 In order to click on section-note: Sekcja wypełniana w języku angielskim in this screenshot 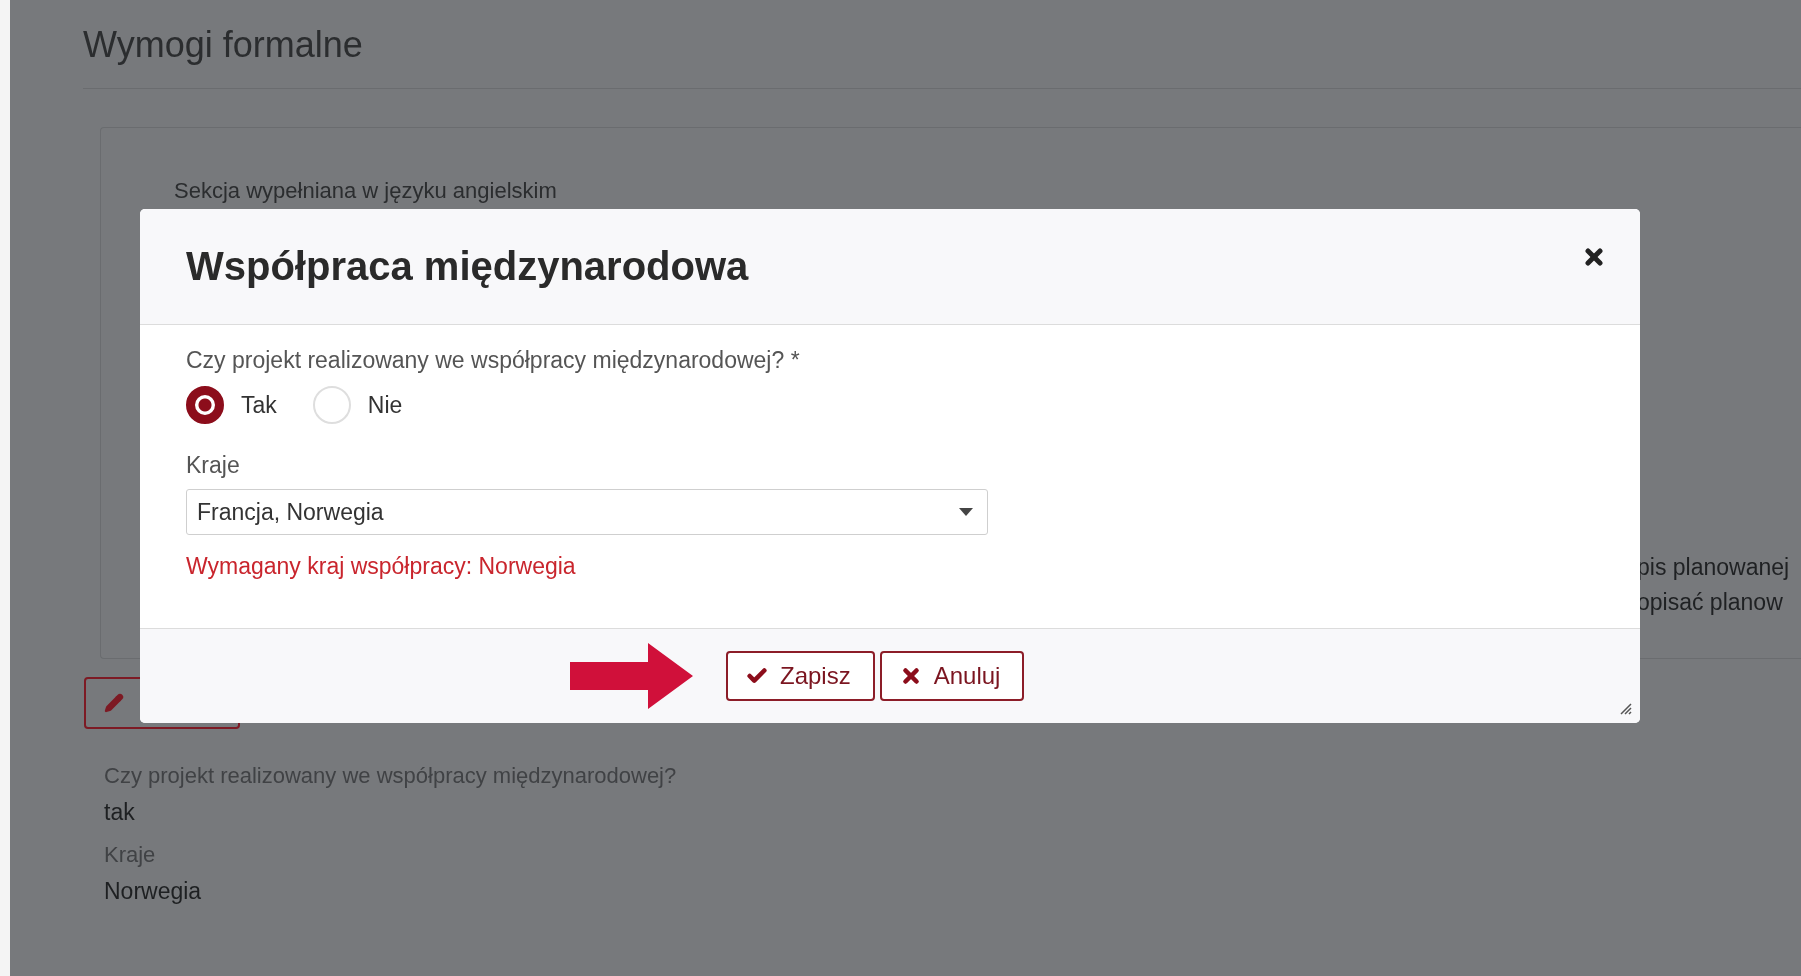, I will do `click(365, 191)`.